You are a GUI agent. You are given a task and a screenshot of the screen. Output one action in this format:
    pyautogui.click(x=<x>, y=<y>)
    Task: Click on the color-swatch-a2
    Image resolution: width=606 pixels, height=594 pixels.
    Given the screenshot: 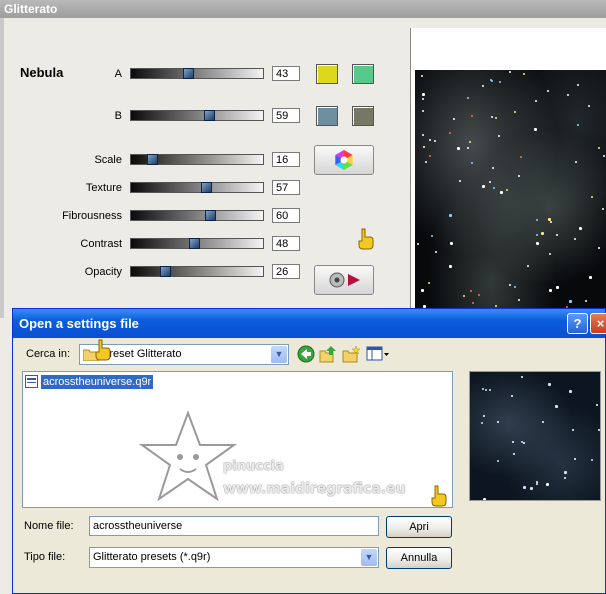 What is the action you would take?
    pyautogui.click(x=363, y=74)
    